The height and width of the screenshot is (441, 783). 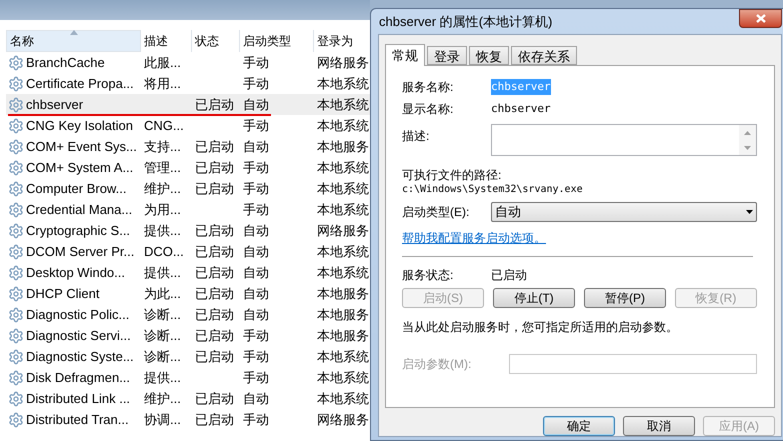 I want to click on service-row: DHCP Client 为此... 已启动 自动 本地服务, so click(x=188, y=293).